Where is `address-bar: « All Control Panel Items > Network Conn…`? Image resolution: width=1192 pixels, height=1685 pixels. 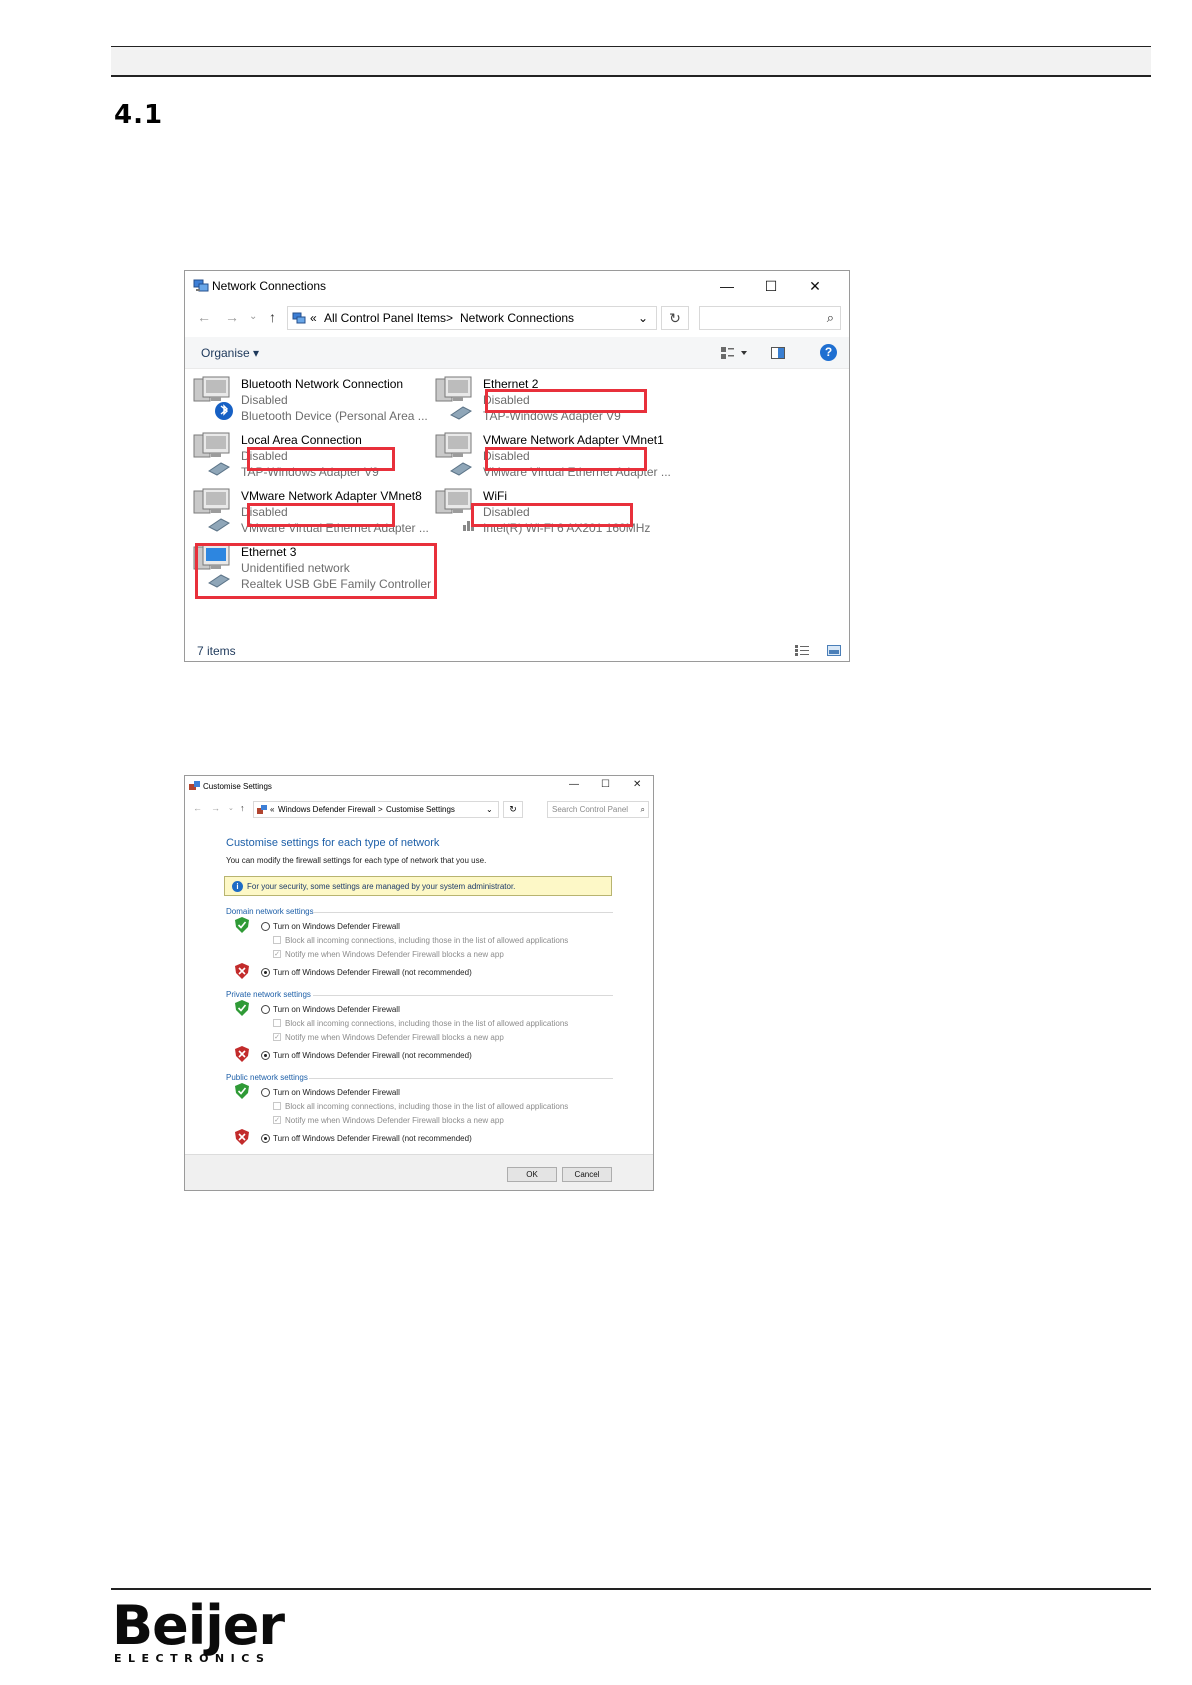 address-bar: « All Control Panel Items > Network Conn… is located at coordinates (472, 318).